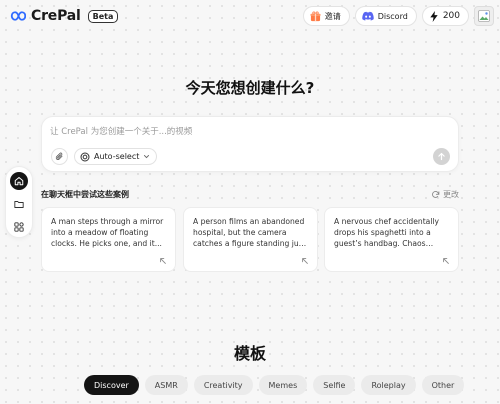 The height and width of the screenshot is (404, 500). I want to click on nav-projects-button, so click(19, 204).